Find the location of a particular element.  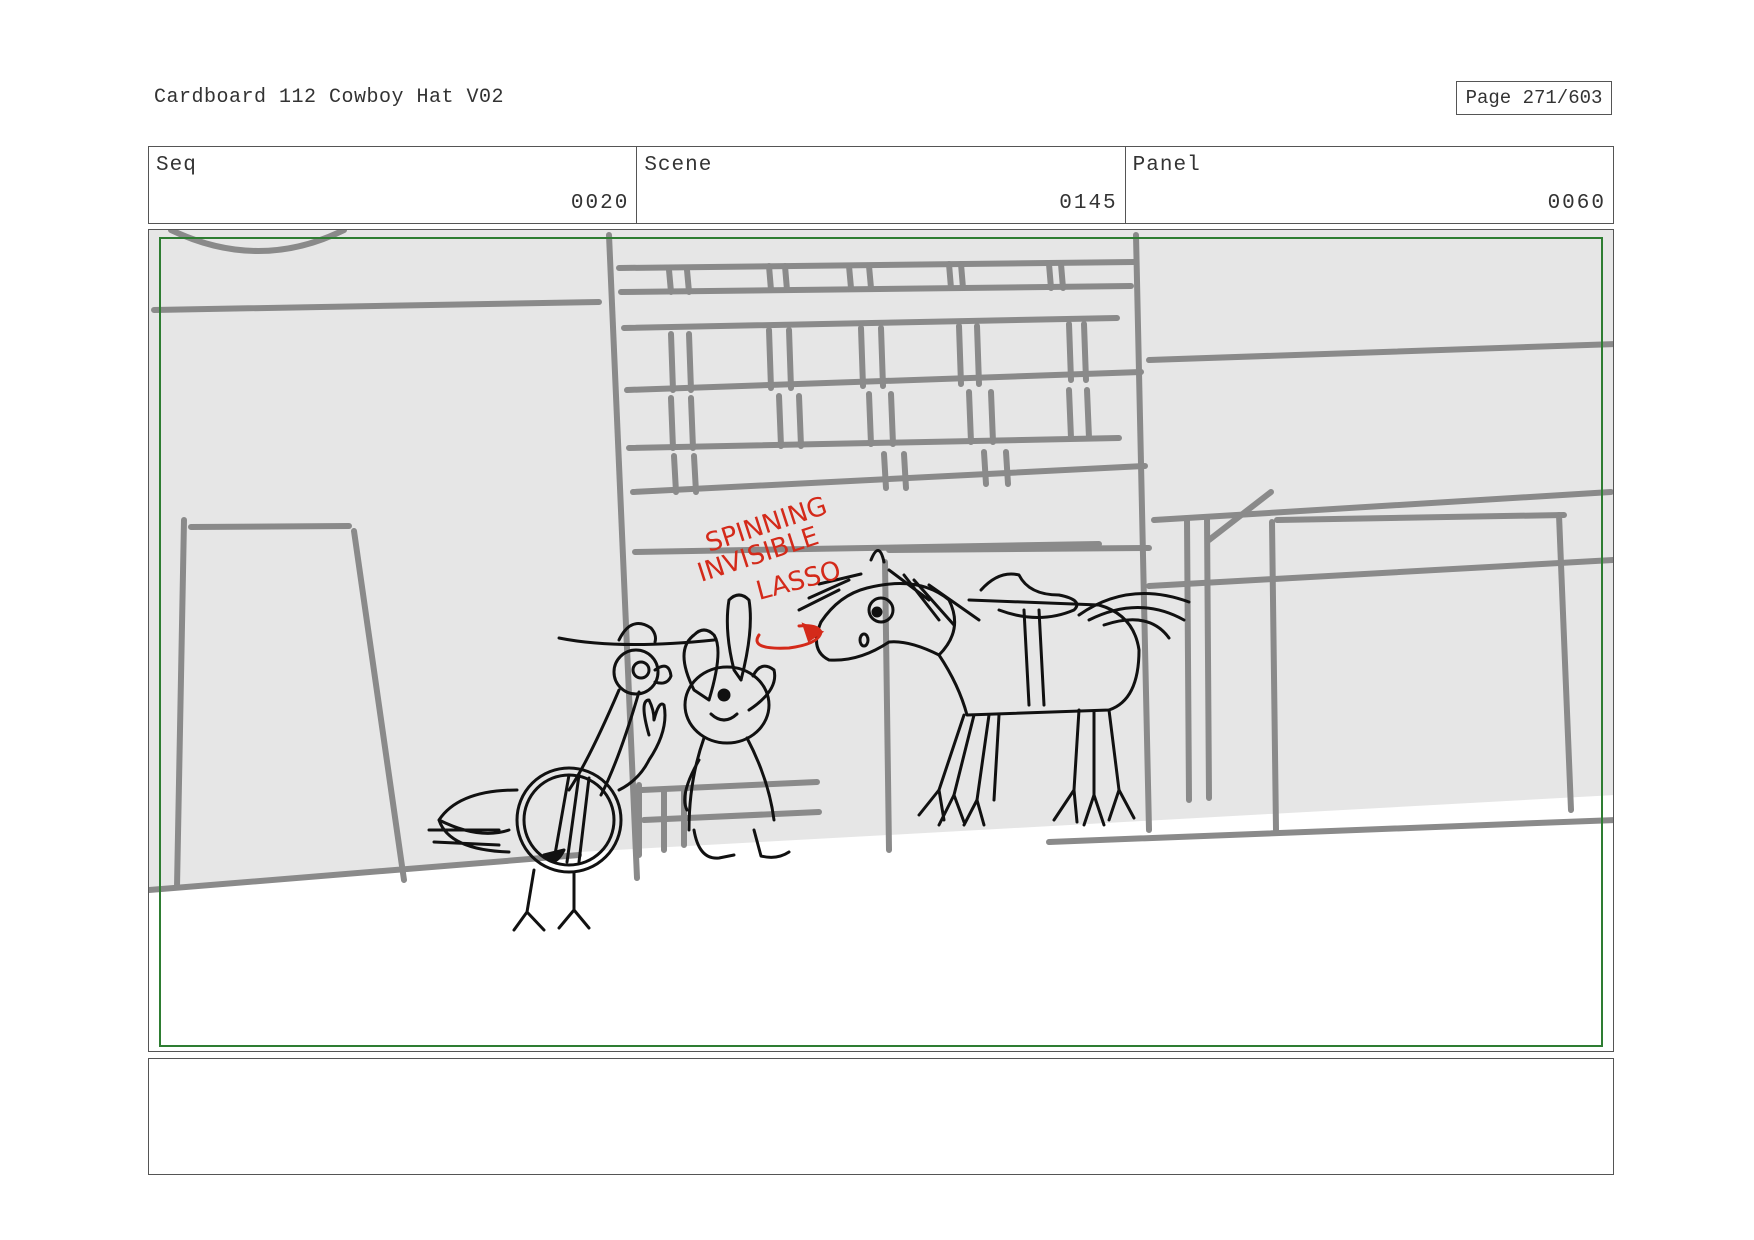

panel-cell: Panel 0060 is located at coordinates (1369, 185).